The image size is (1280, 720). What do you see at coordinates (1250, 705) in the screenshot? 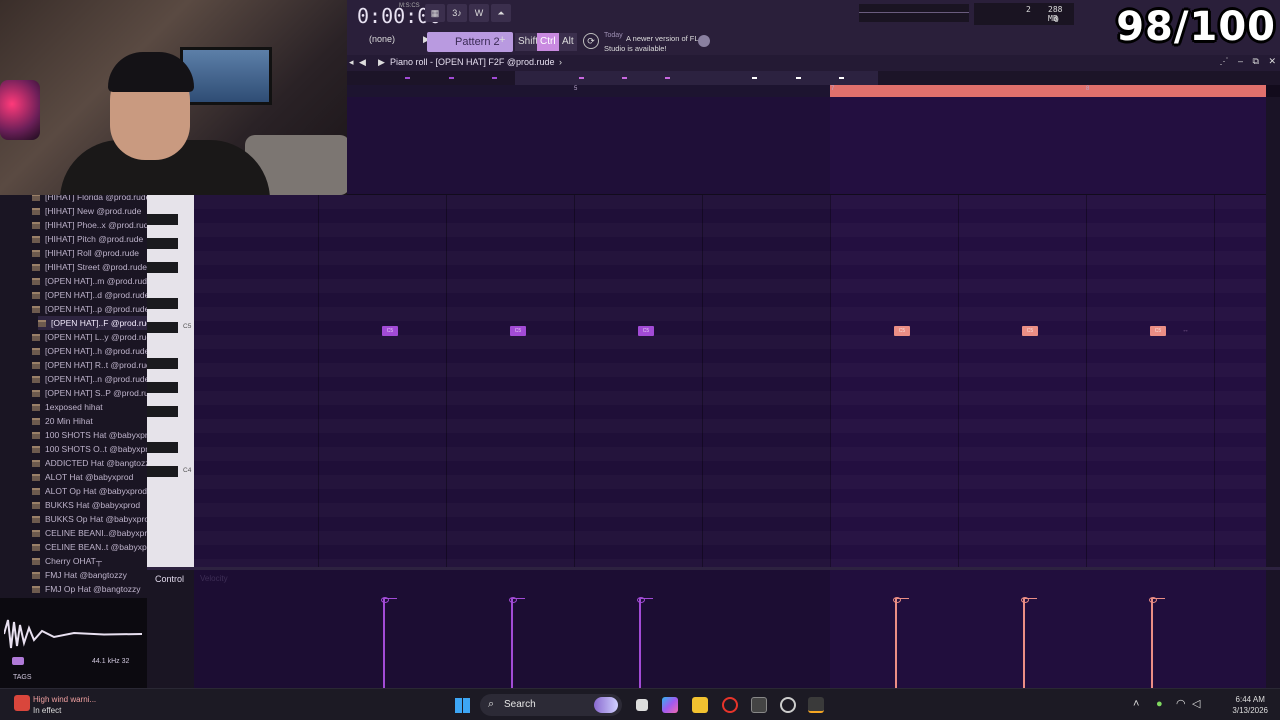
I see `clock: 6:44 AM 3/13/2026` at bounding box center [1250, 705].